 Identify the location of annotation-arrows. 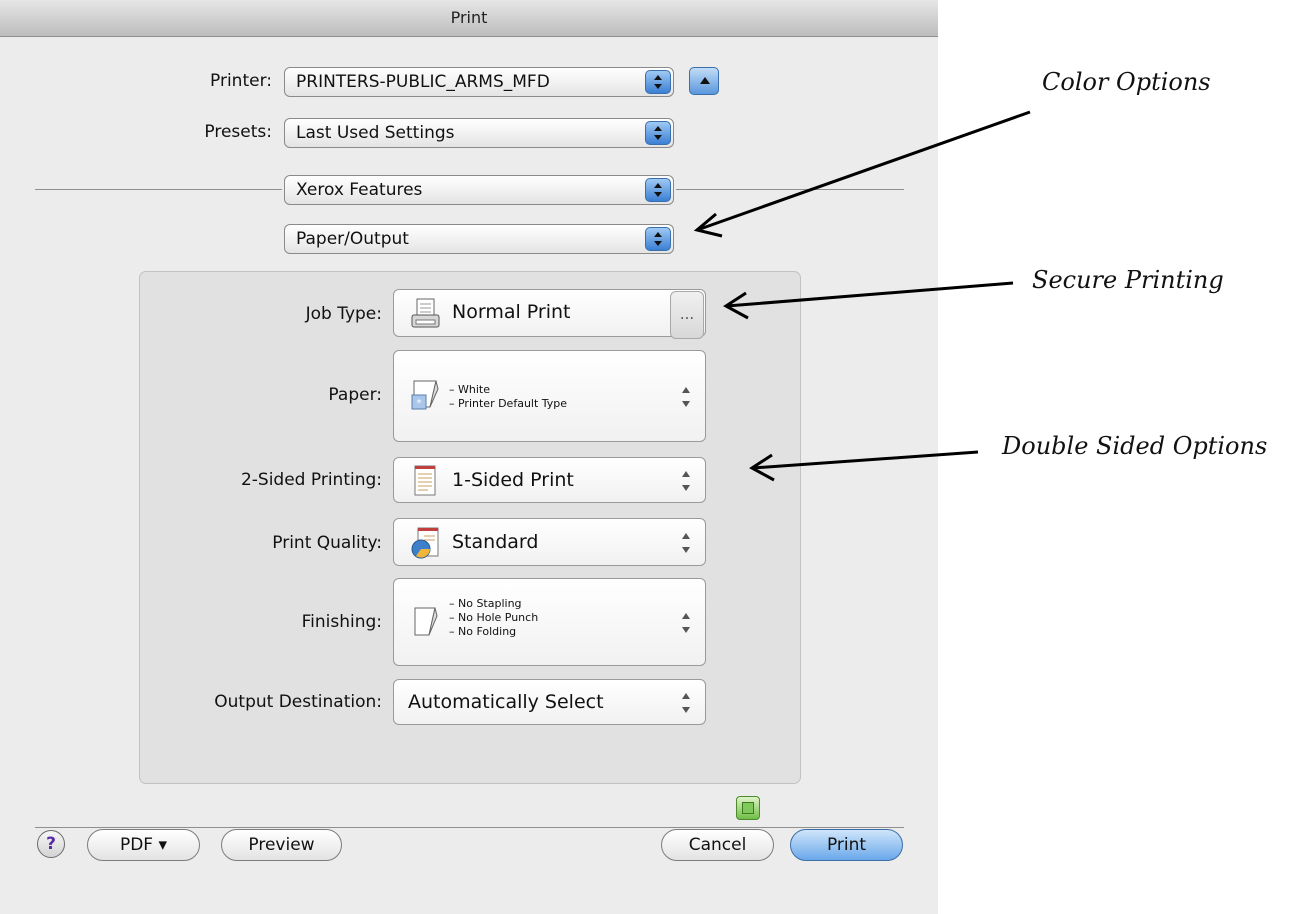
(862, 296).